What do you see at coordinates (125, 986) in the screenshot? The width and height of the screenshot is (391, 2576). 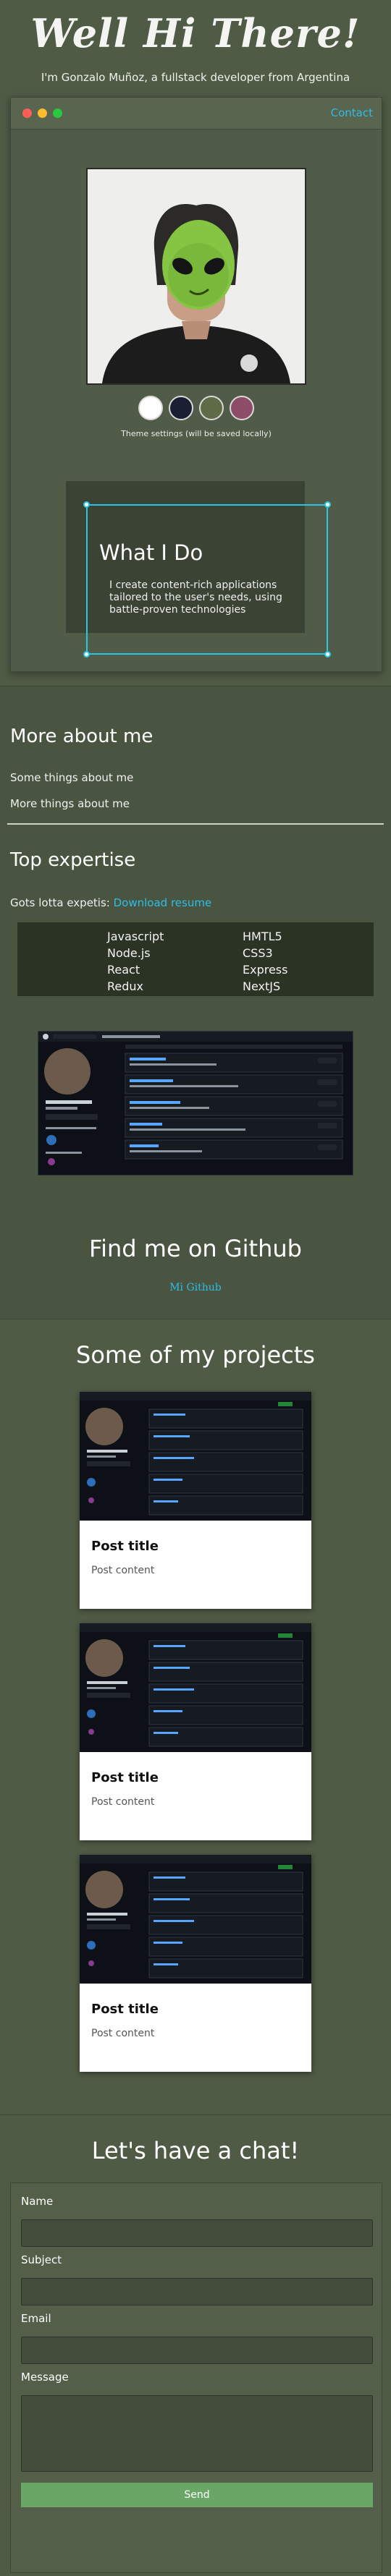 I see `skill-item: Redux` at bounding box center [125, 986].